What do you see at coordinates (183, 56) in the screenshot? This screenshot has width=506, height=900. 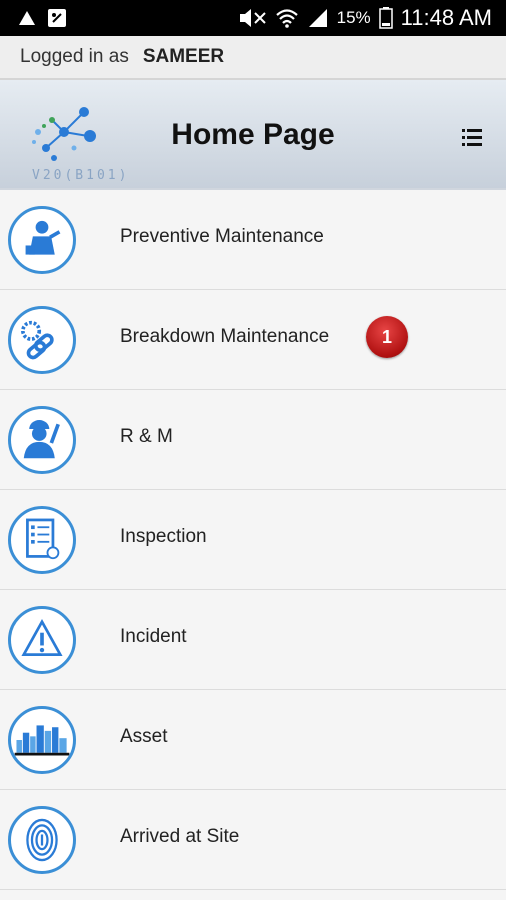 I see `username: SAMEER` at bounding box center [183, 56].